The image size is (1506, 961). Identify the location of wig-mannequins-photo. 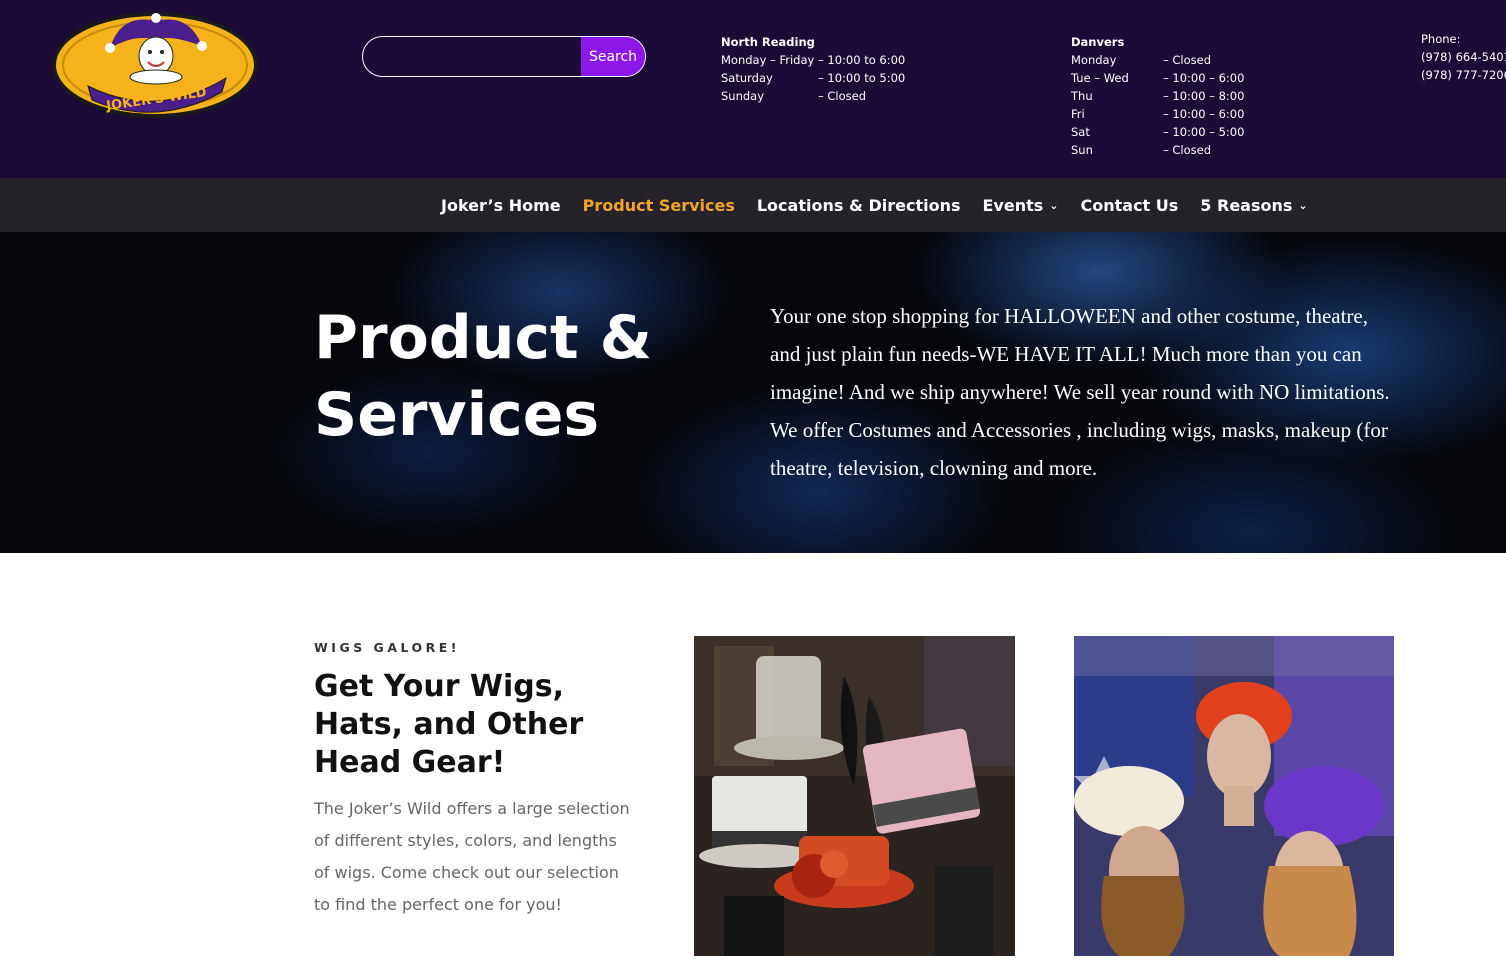
(1234, 796).